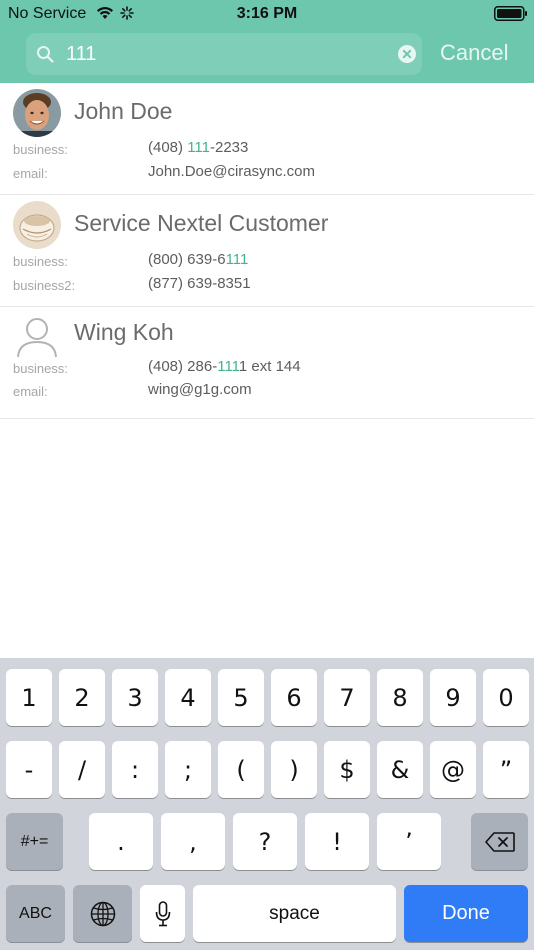  I want to click on status-bar: No Service 3:16 PM, so click(267, 14).